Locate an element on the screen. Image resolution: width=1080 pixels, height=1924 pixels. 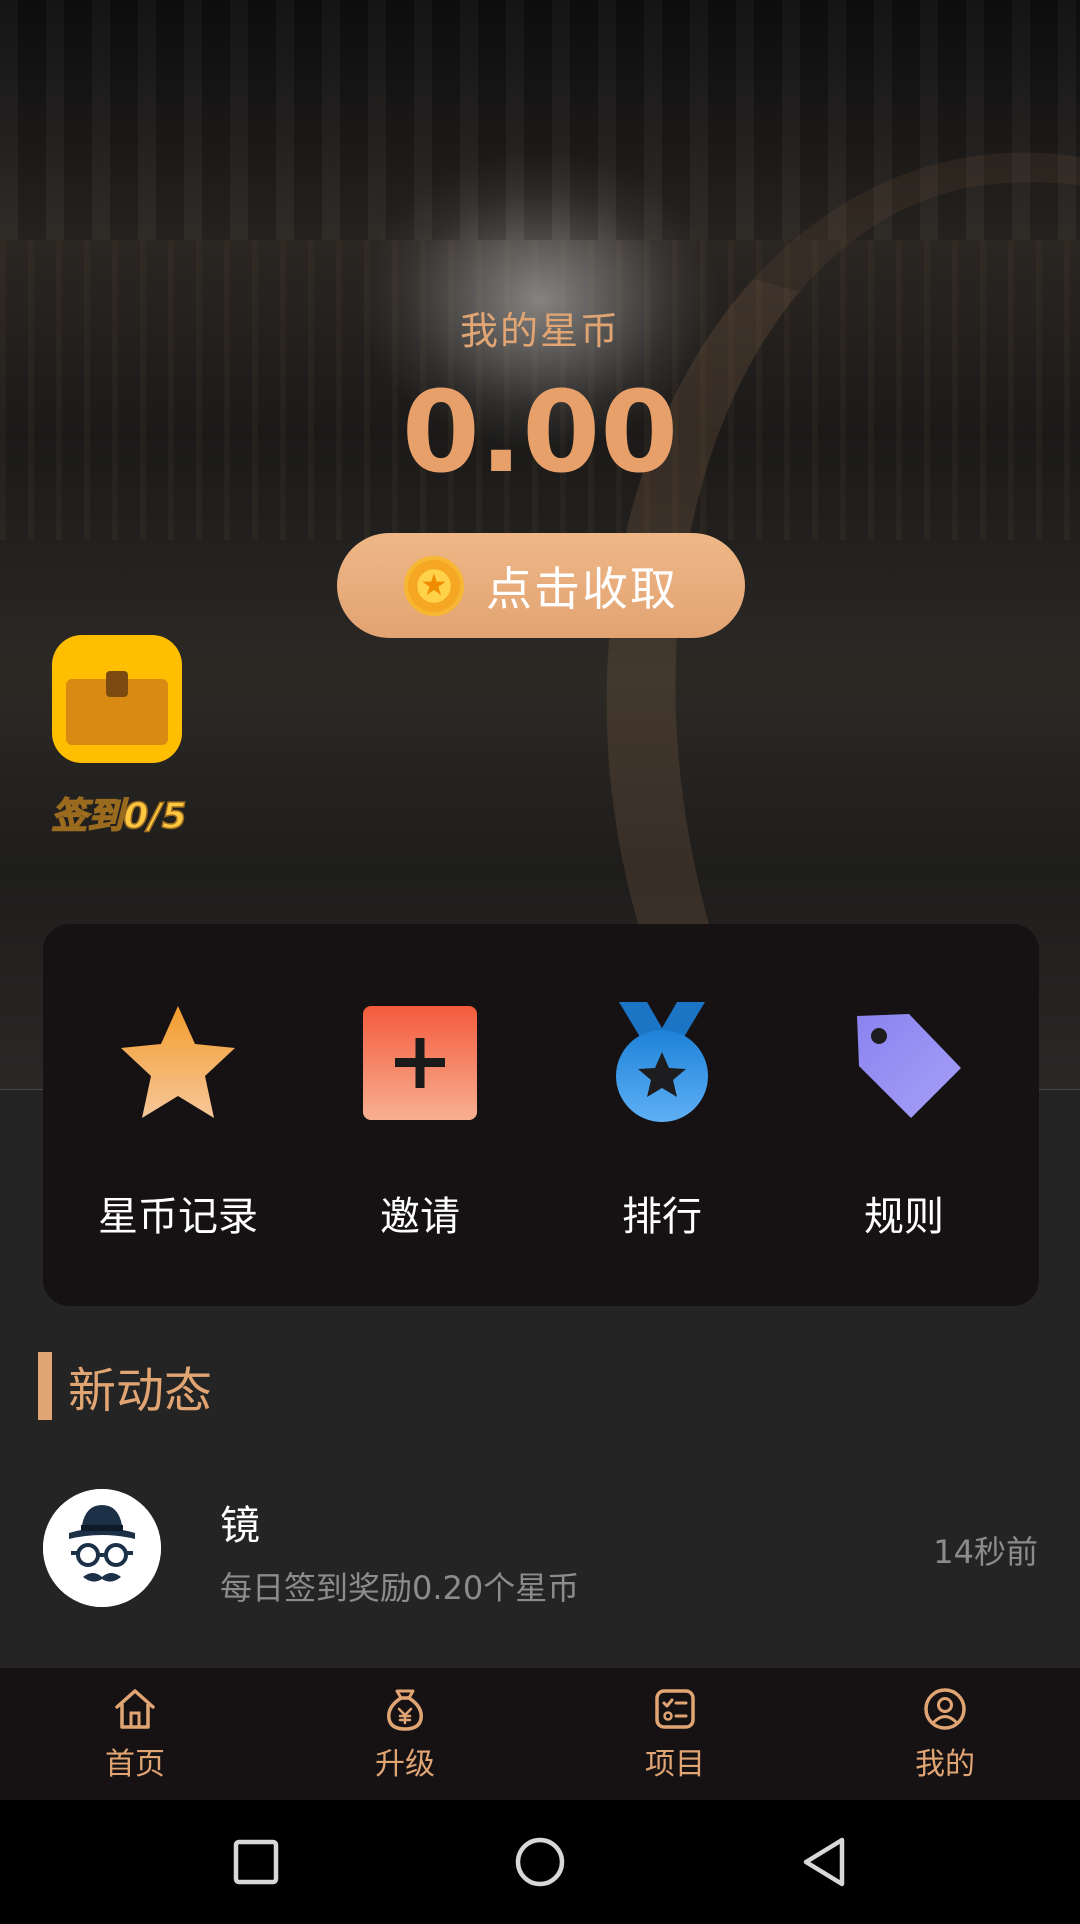
checkin-progress-label: 签到0/5 is located at coordinates (119, 816).